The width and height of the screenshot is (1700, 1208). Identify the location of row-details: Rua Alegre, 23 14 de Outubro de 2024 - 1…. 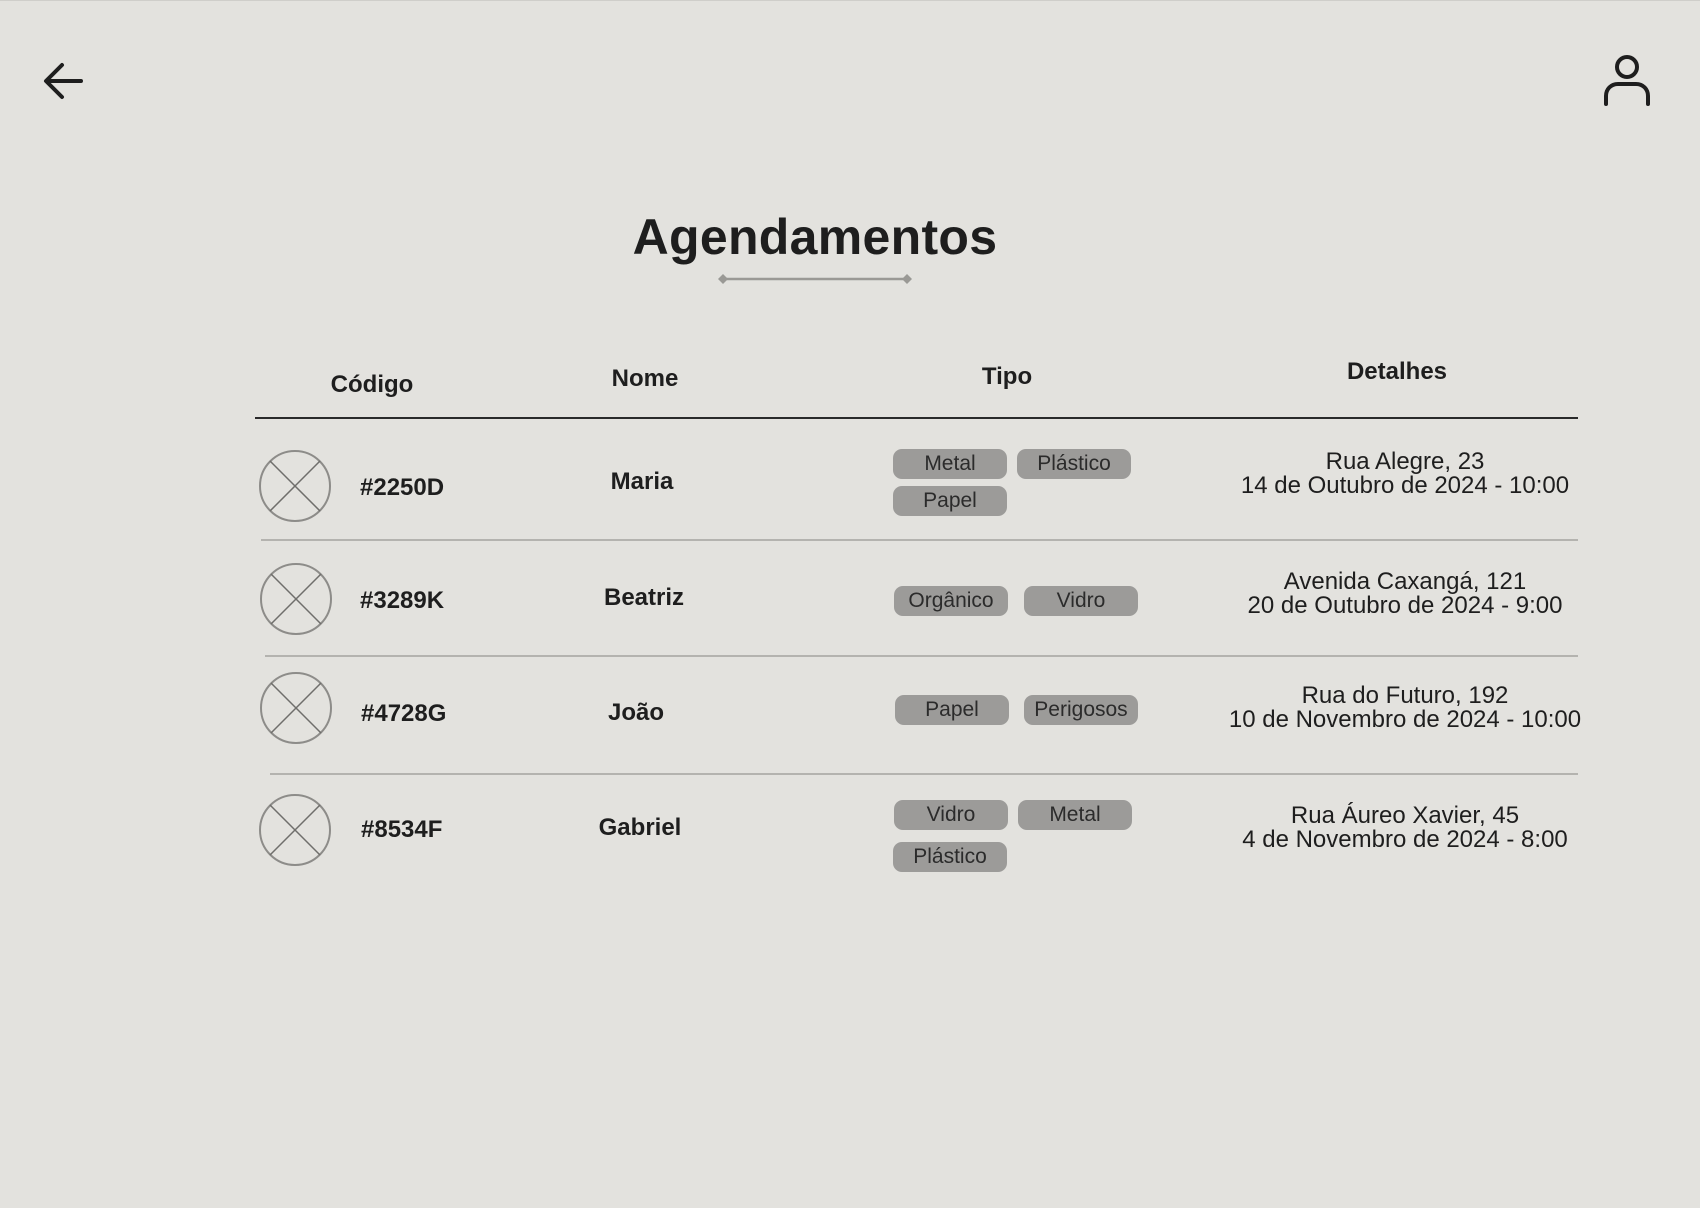
(1405, 474).